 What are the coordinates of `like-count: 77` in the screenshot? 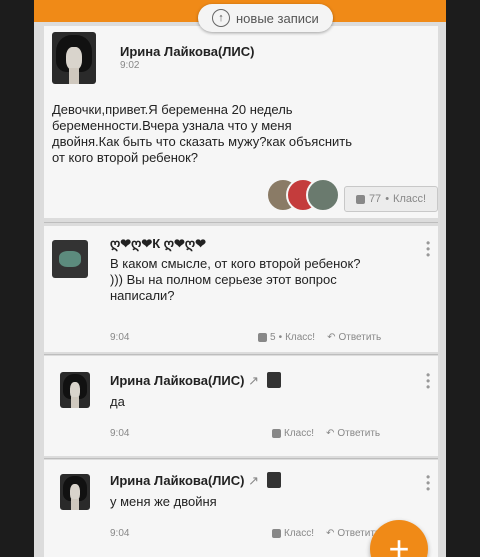 It's located at (375, 199).